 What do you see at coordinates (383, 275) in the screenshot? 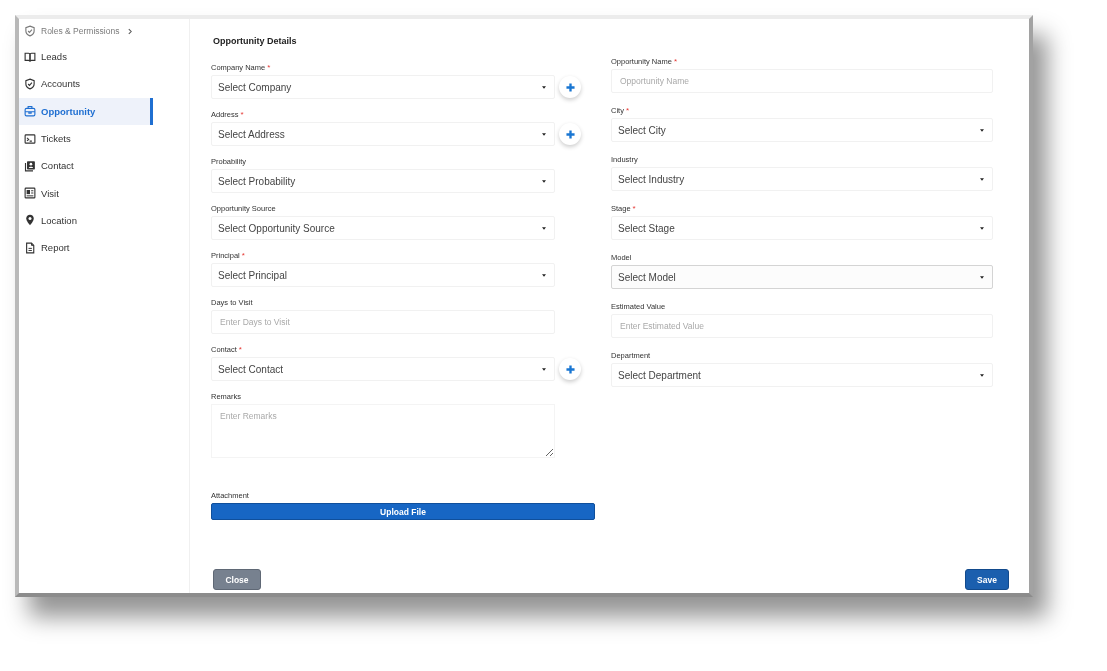
I see `select-dropdown: Select Principal` at bounding box center [383, 275].